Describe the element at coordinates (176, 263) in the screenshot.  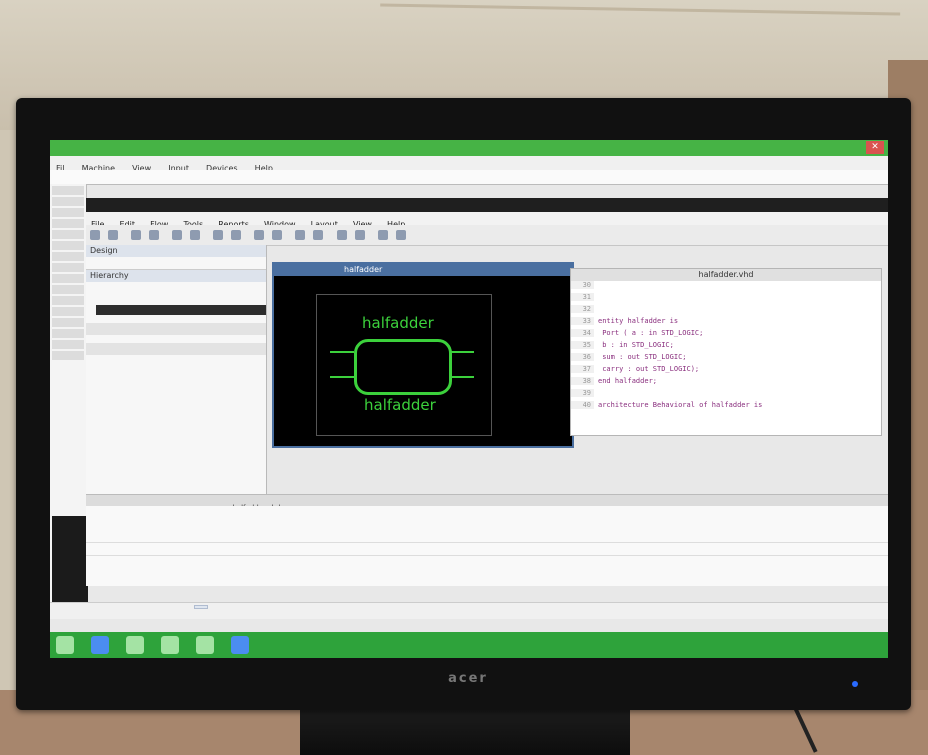
I see `design-panel-tabs` at that location.